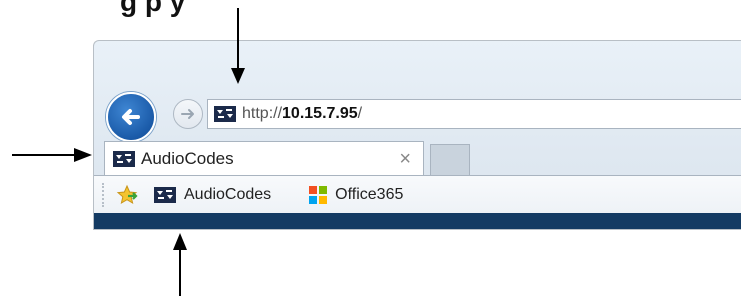 Image resolution: width=741 pixels, height=304 pixels. What do you see at coordinates (180, 264) in the screenshot?
I see `callout-arrow-up` at bounding box center [180, 264].